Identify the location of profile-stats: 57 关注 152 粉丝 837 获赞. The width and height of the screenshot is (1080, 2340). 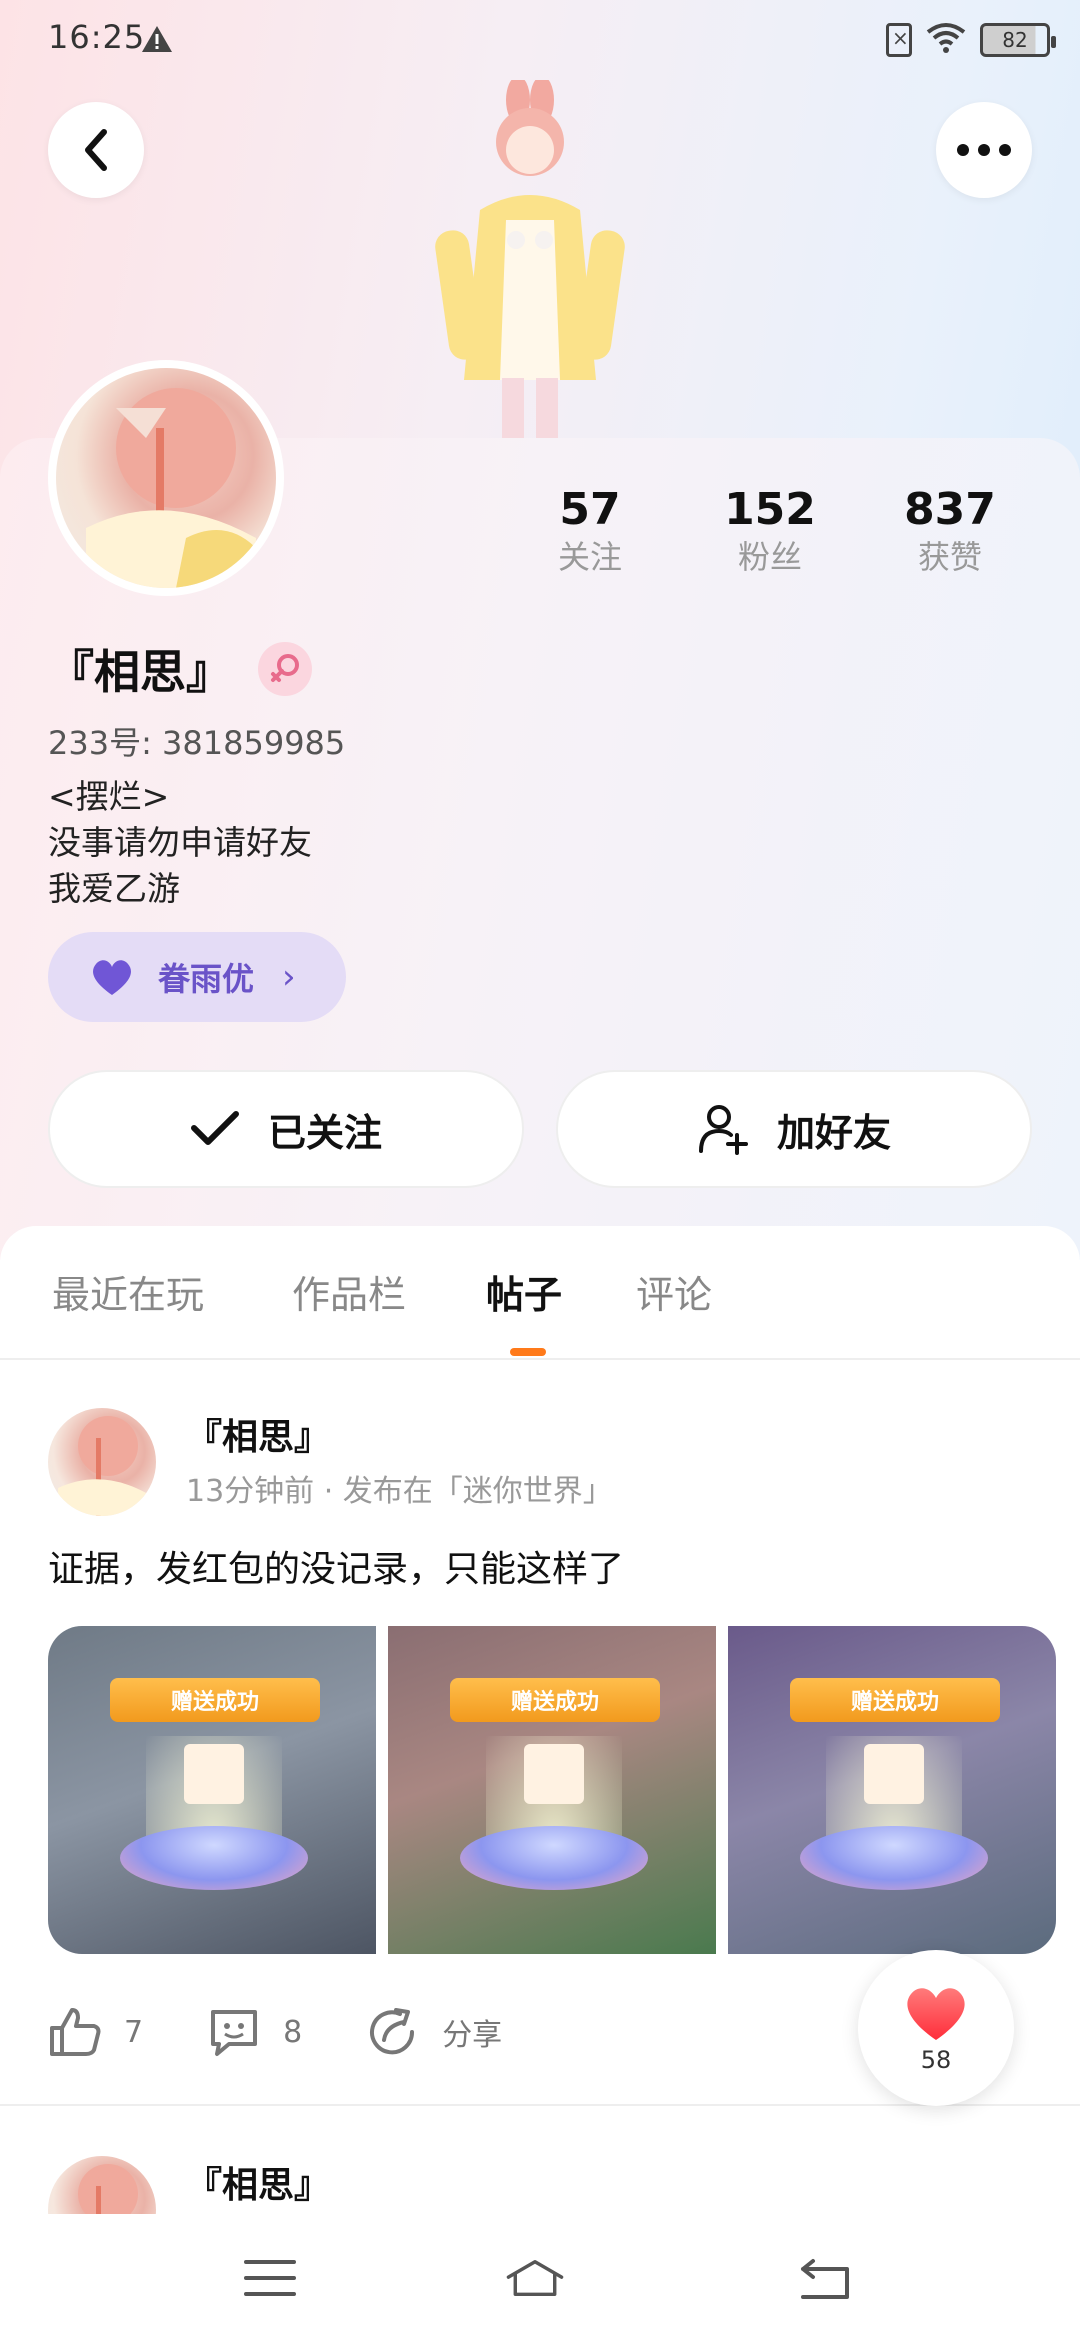
(770, 531).